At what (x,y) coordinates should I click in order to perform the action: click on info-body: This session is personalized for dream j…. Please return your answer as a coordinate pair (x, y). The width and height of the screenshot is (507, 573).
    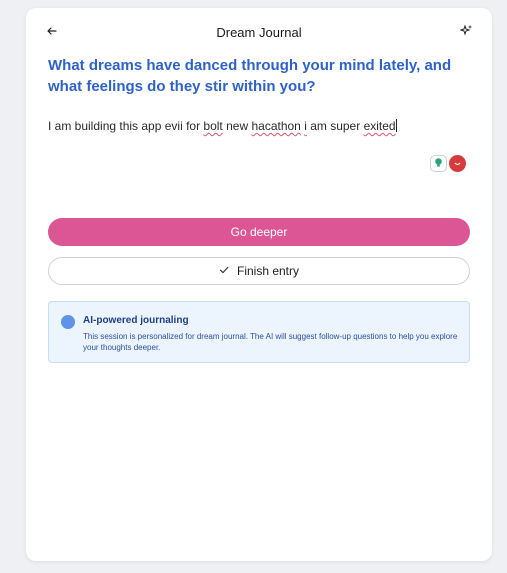
    Looking at the image, I should click on (270, 342).